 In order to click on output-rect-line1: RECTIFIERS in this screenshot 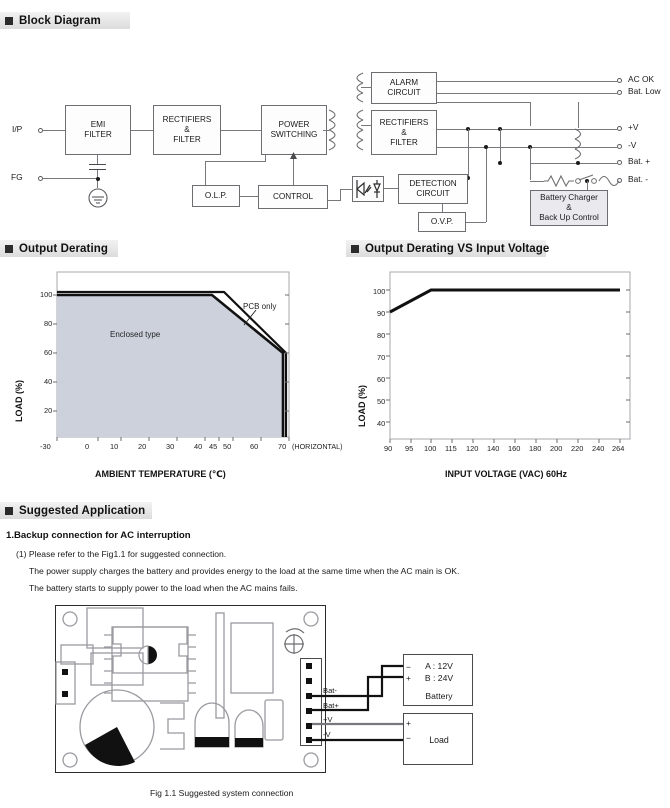, I will do `click(404, 122)`.